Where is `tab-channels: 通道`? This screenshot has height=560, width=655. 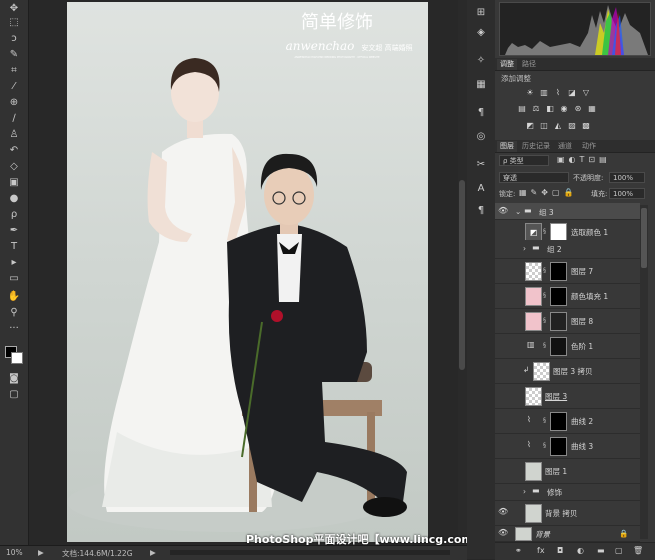 tab-channels: 通道 is located at coordinates (565, 146).